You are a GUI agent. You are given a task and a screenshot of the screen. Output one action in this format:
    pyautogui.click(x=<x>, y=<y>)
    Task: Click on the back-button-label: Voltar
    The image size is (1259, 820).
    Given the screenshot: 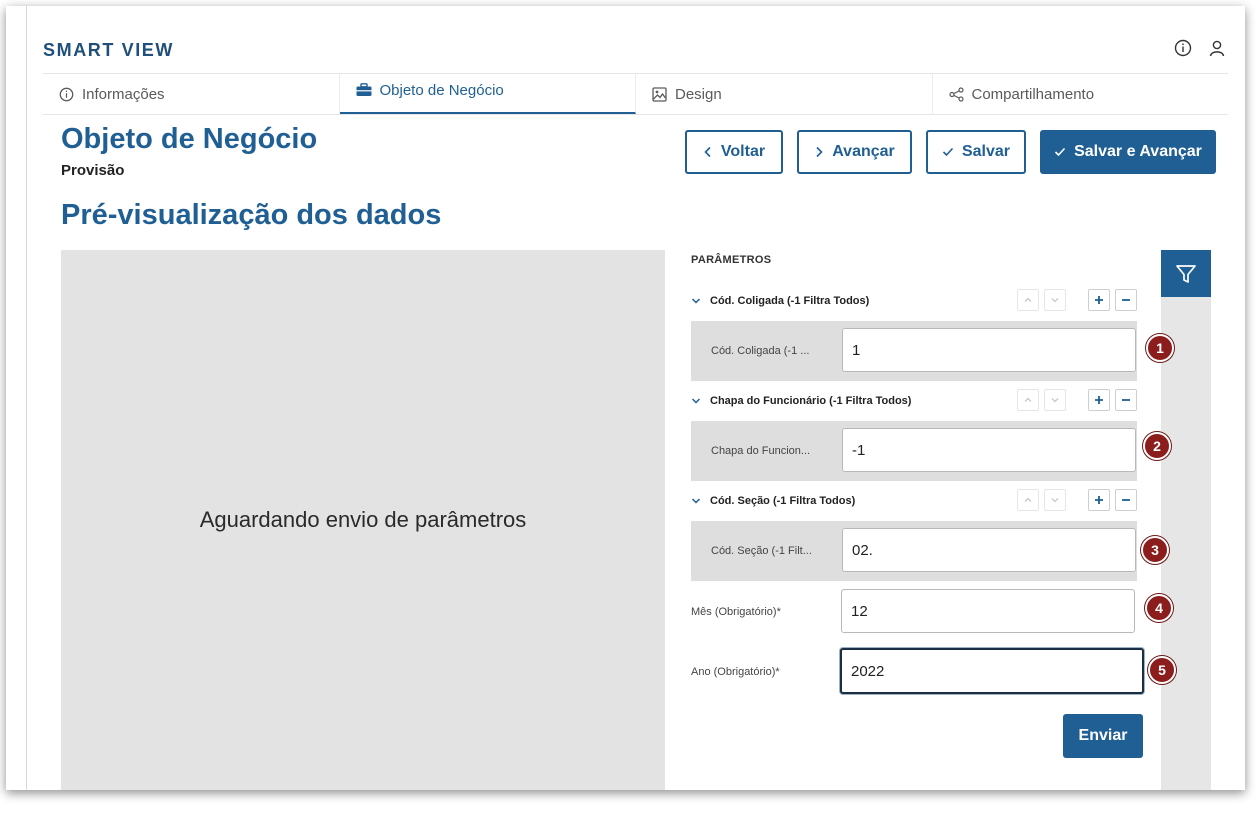 What is the action you would take?
    pyautogui.click(x=743, y=151)
    